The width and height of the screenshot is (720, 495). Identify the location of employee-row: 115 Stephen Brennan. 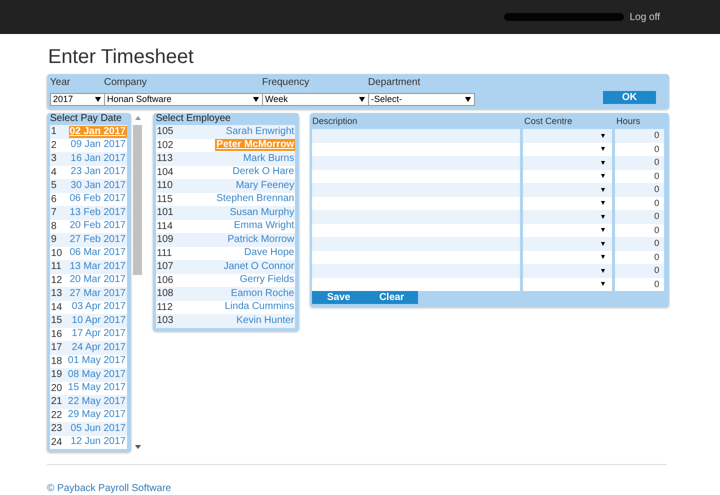
(226, 199).